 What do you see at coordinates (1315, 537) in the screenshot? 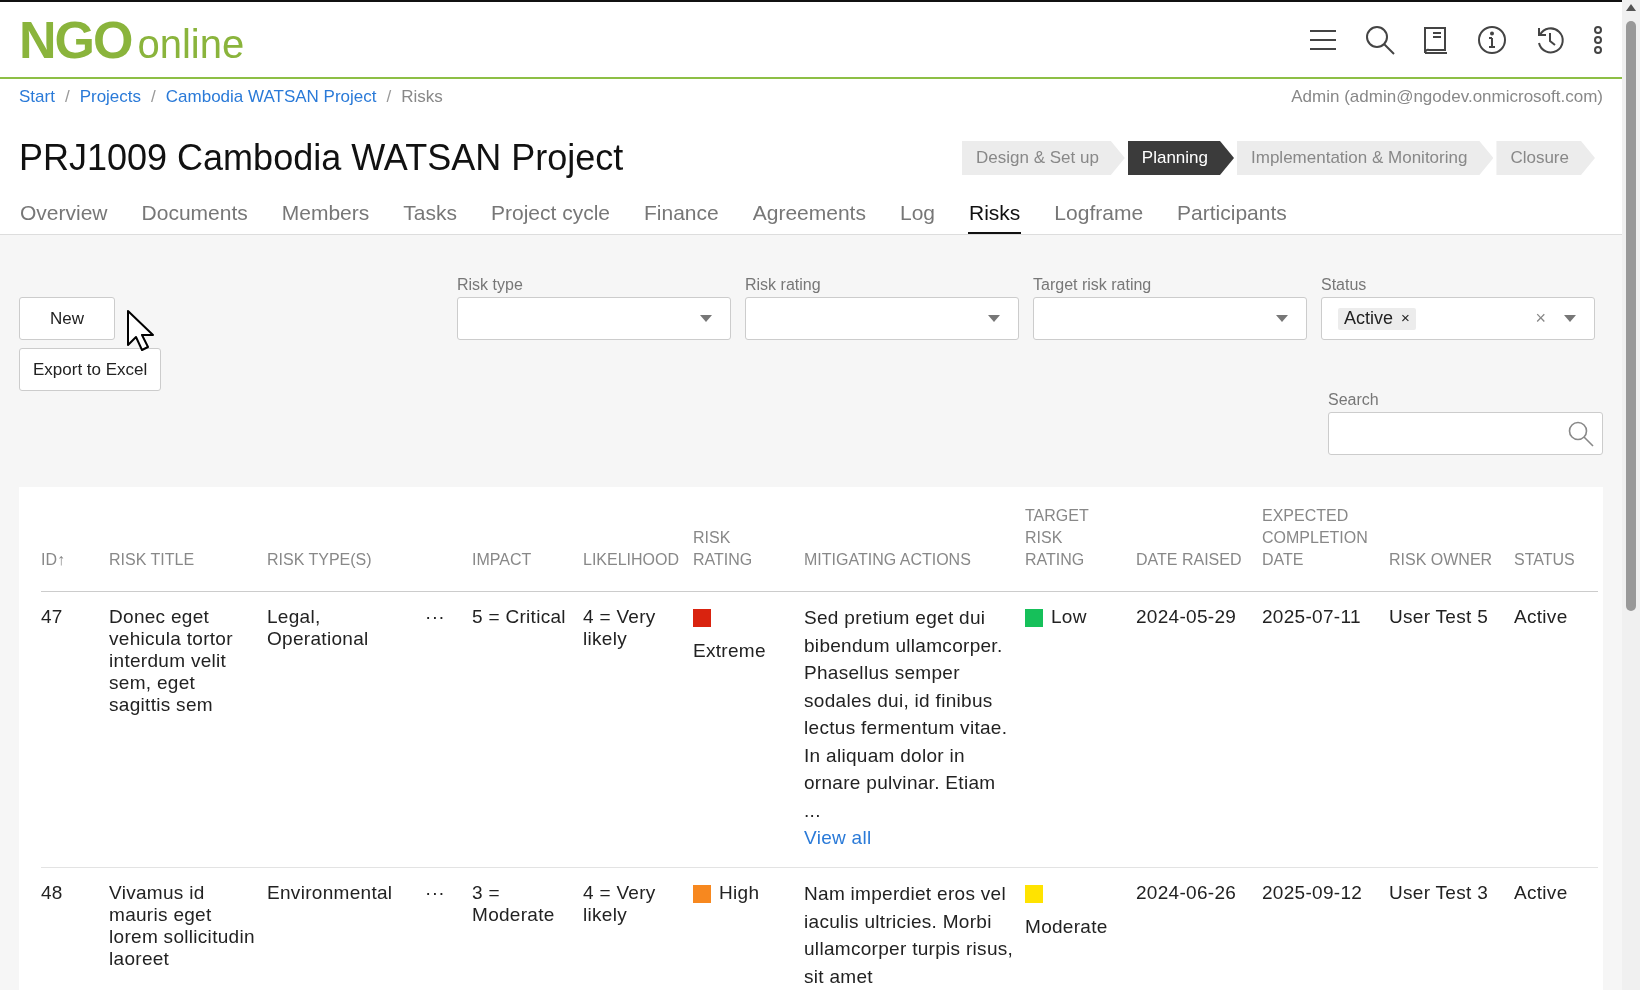
I see `column-header: EXPECTED COMPLETION DATE` at bounding box center [1315, 537].